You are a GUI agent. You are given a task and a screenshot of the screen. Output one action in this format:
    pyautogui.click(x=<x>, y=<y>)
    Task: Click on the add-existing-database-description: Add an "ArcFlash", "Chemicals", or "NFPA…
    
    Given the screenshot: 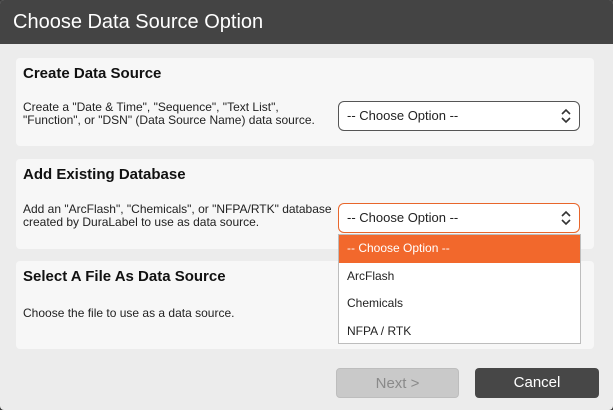 What is the action you would take?
    pyautogui.click(x=178, y=216)
    